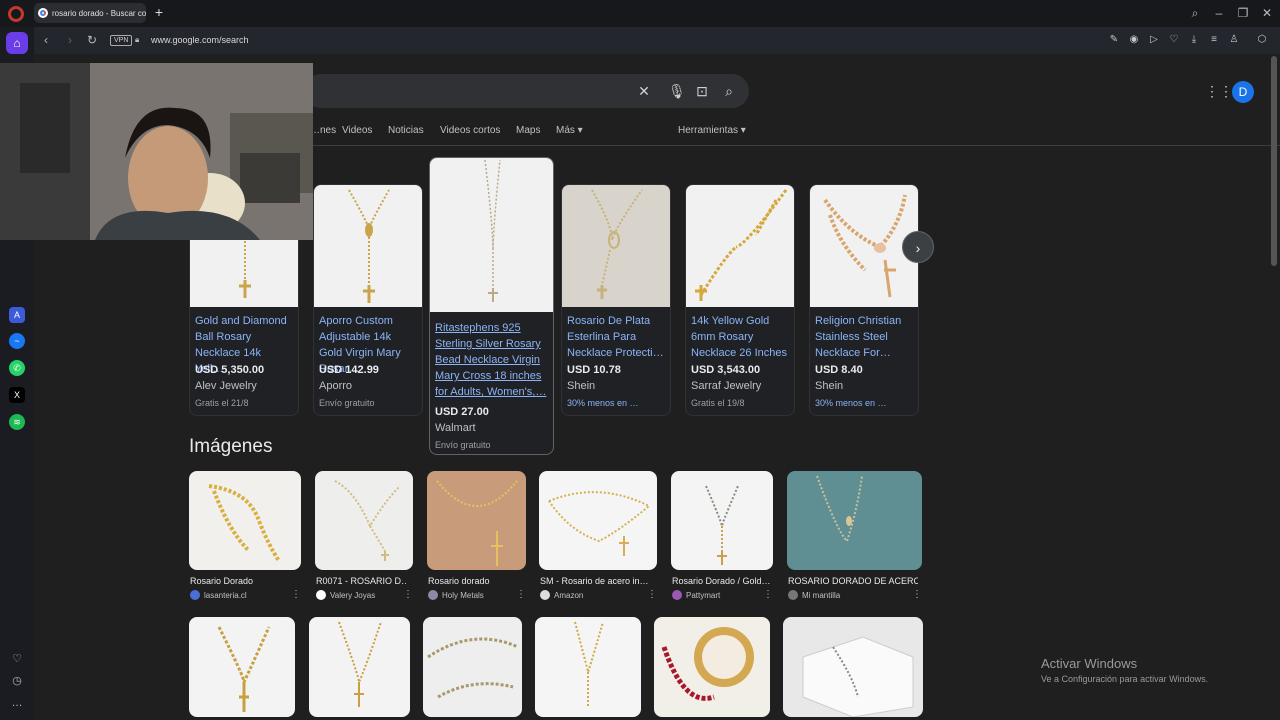 The image size is (1280, 720). I want to click on url-field: www.google.com/search, so click(200, 40).